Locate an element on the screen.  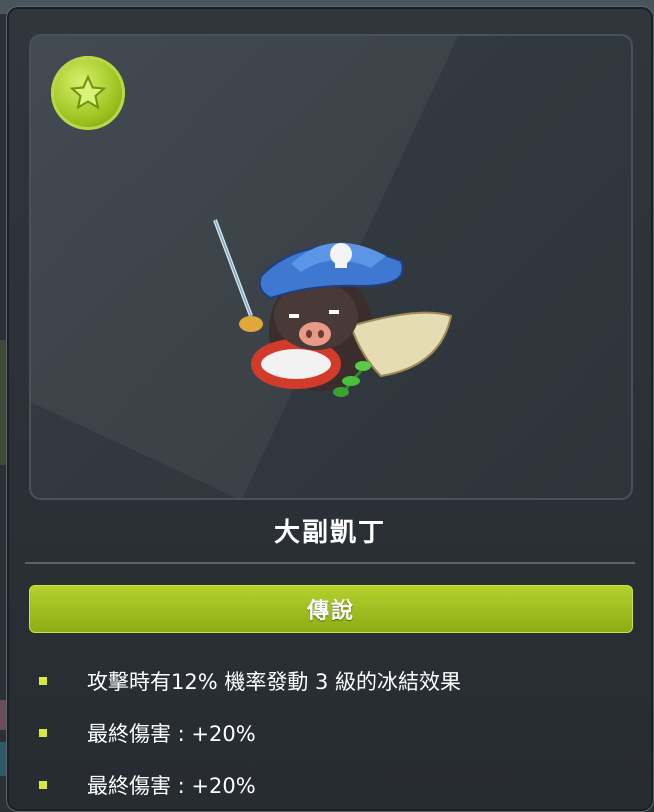
rank-badge: 傳說 is located at coordinates (331, 609).